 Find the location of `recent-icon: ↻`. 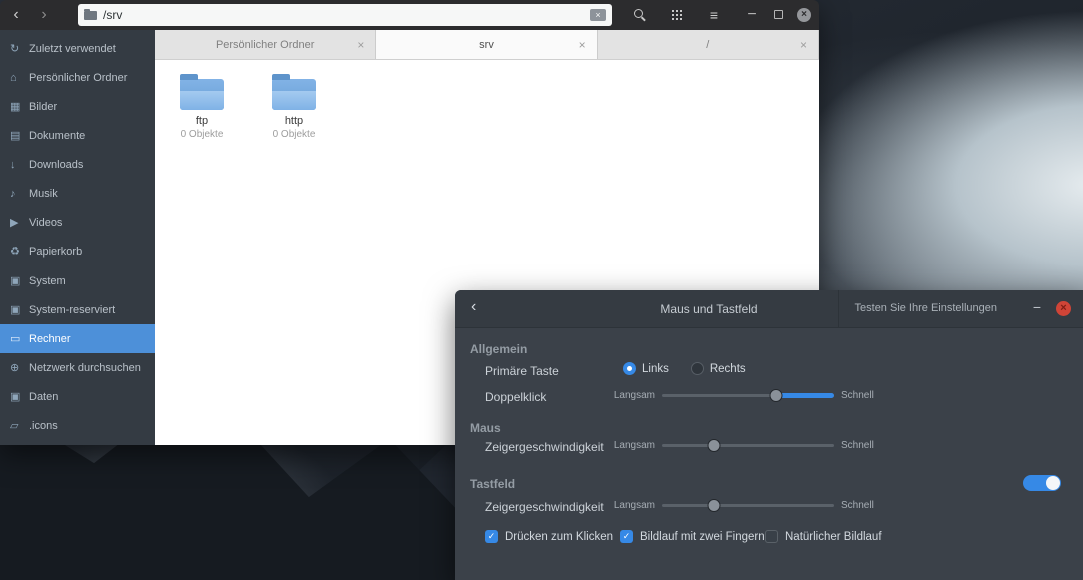

recent-icon: ↻ is located at coordinates (15, 49).